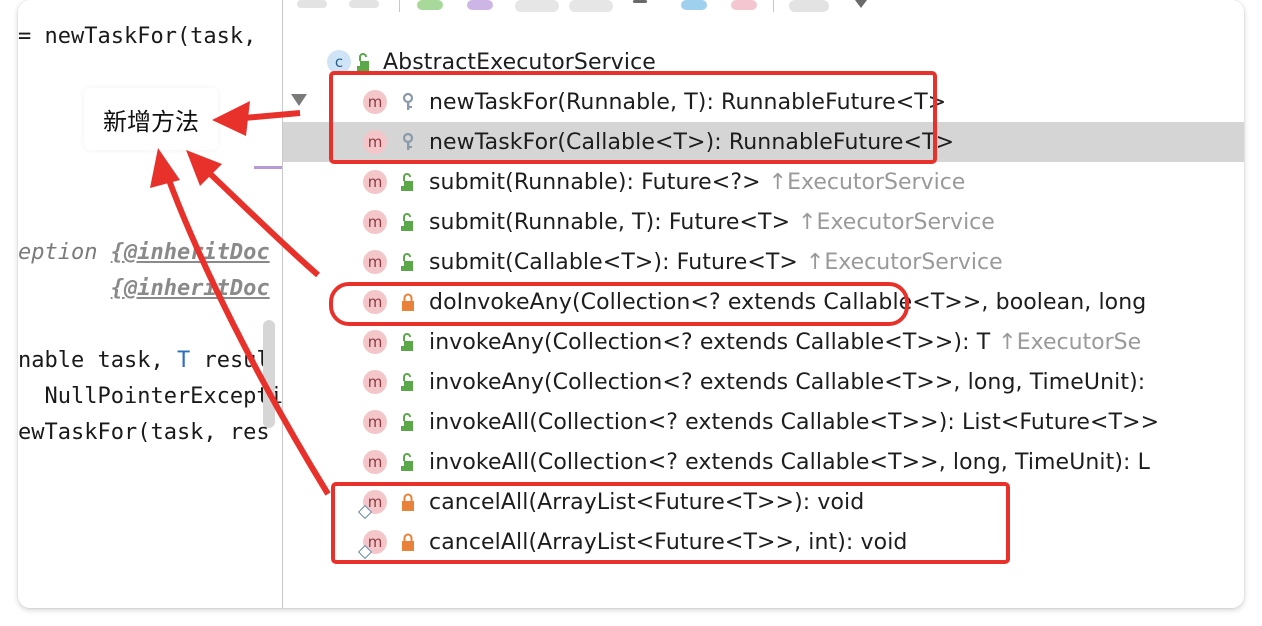 This screenshot has height=626, width=1262. I want to click on highlight-box-cancelall, so click(670, 523).